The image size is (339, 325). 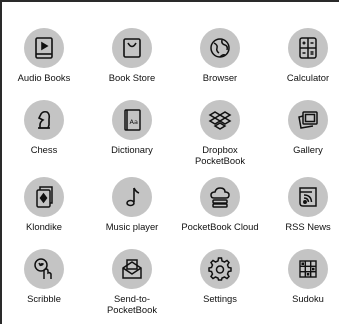 I want to click on app-book-store: Book Store, so click(x=132, y=64).